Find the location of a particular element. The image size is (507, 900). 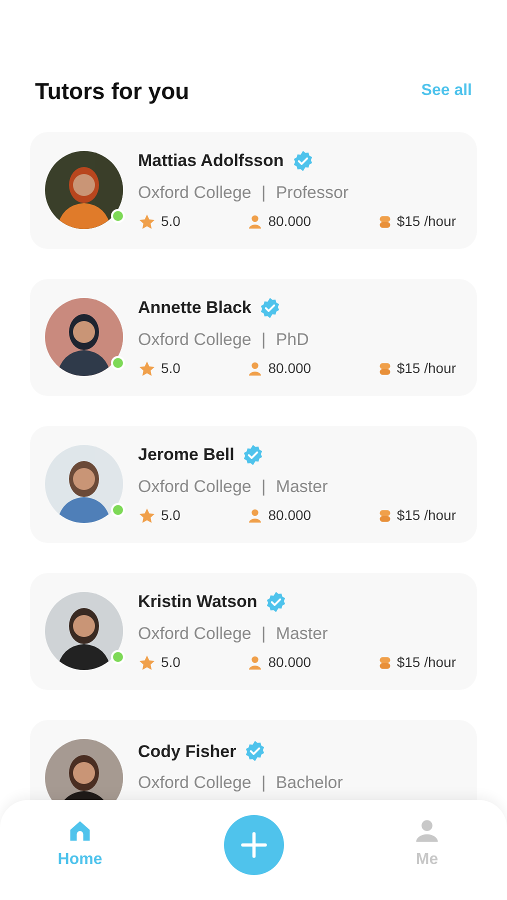

section-title: Tutors for you is located at coordinates (112, 91).